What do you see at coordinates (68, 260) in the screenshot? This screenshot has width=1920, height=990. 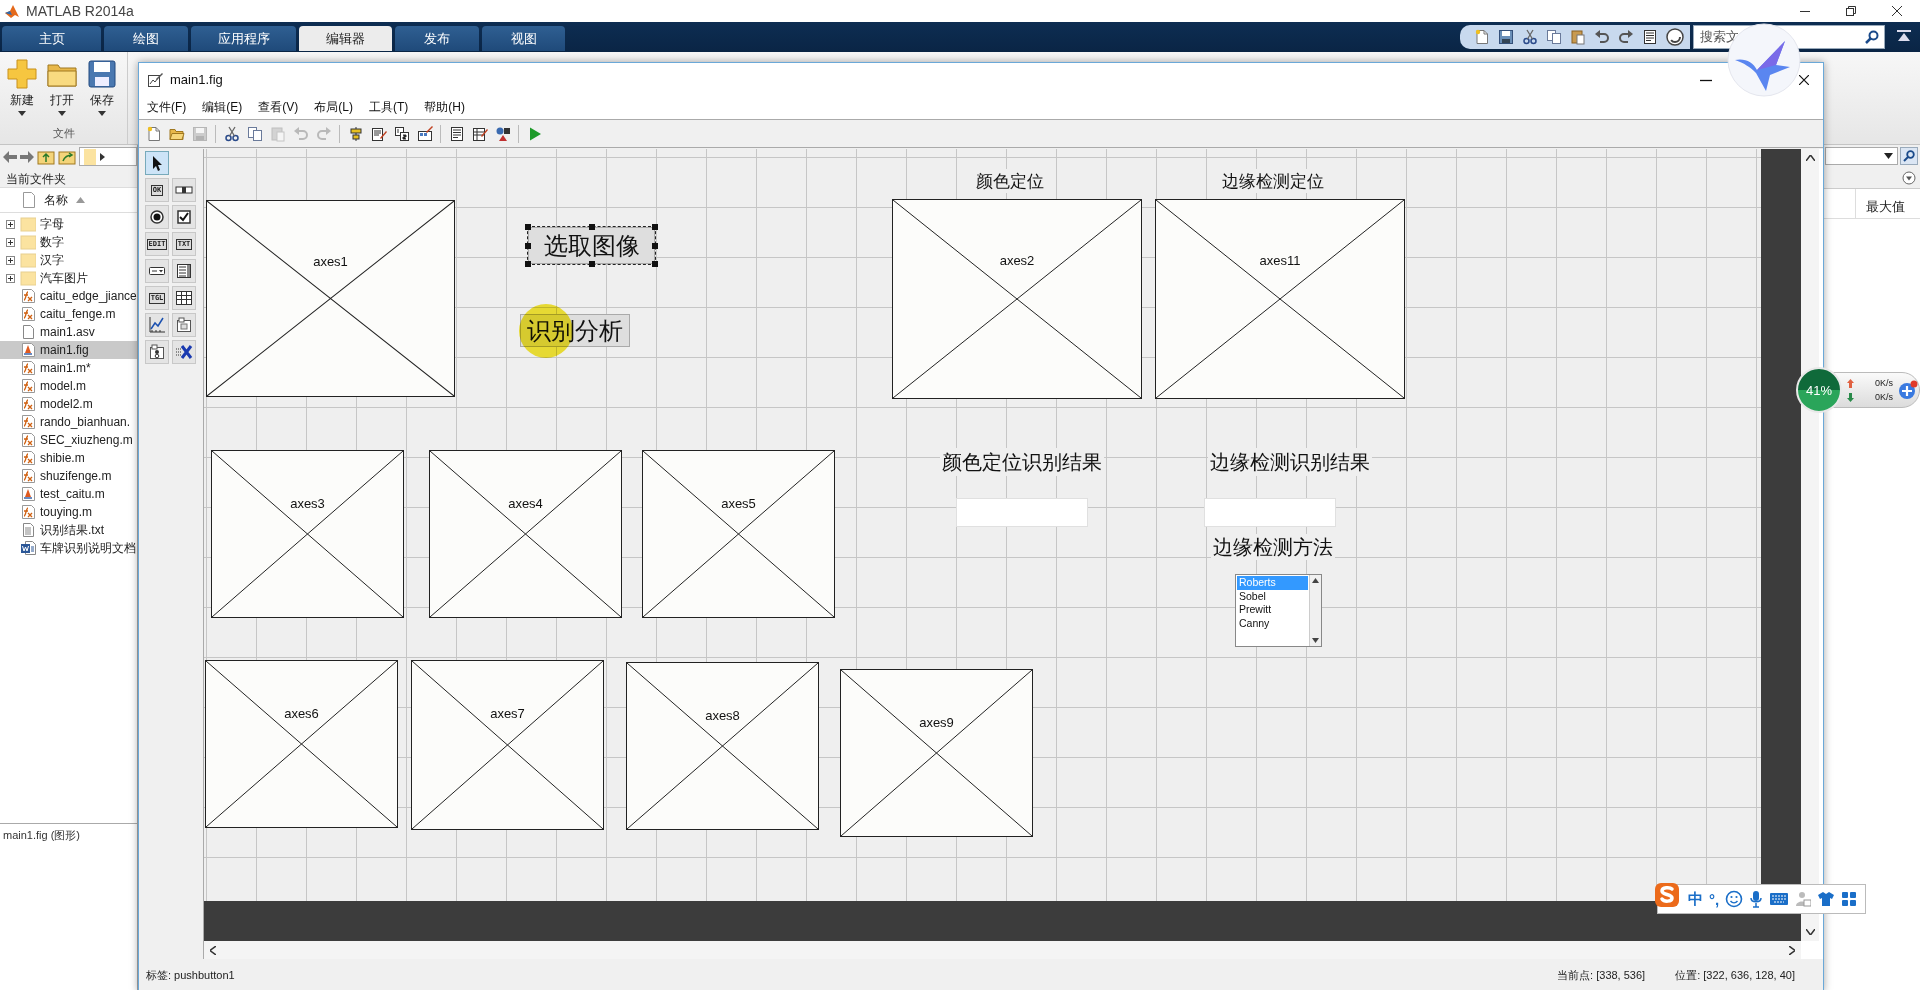 I see `file-row: 汉字` at bounding box center [68, 260].